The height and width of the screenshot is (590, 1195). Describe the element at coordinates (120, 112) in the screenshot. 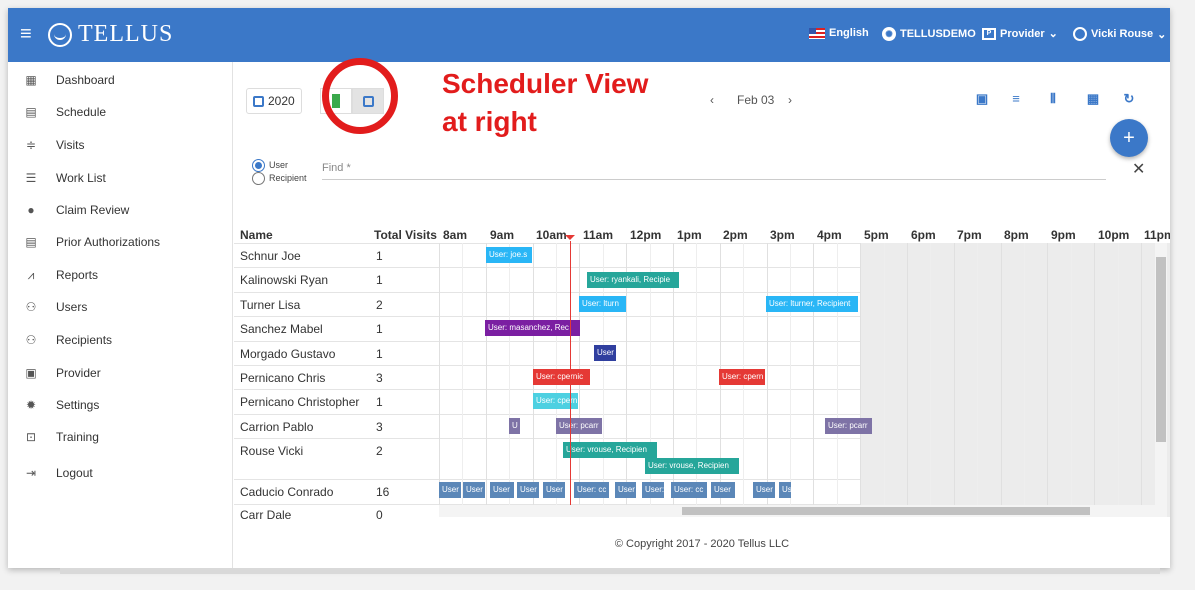

I see `sidebar-item-schedule: ▤ Schedule` at that location.